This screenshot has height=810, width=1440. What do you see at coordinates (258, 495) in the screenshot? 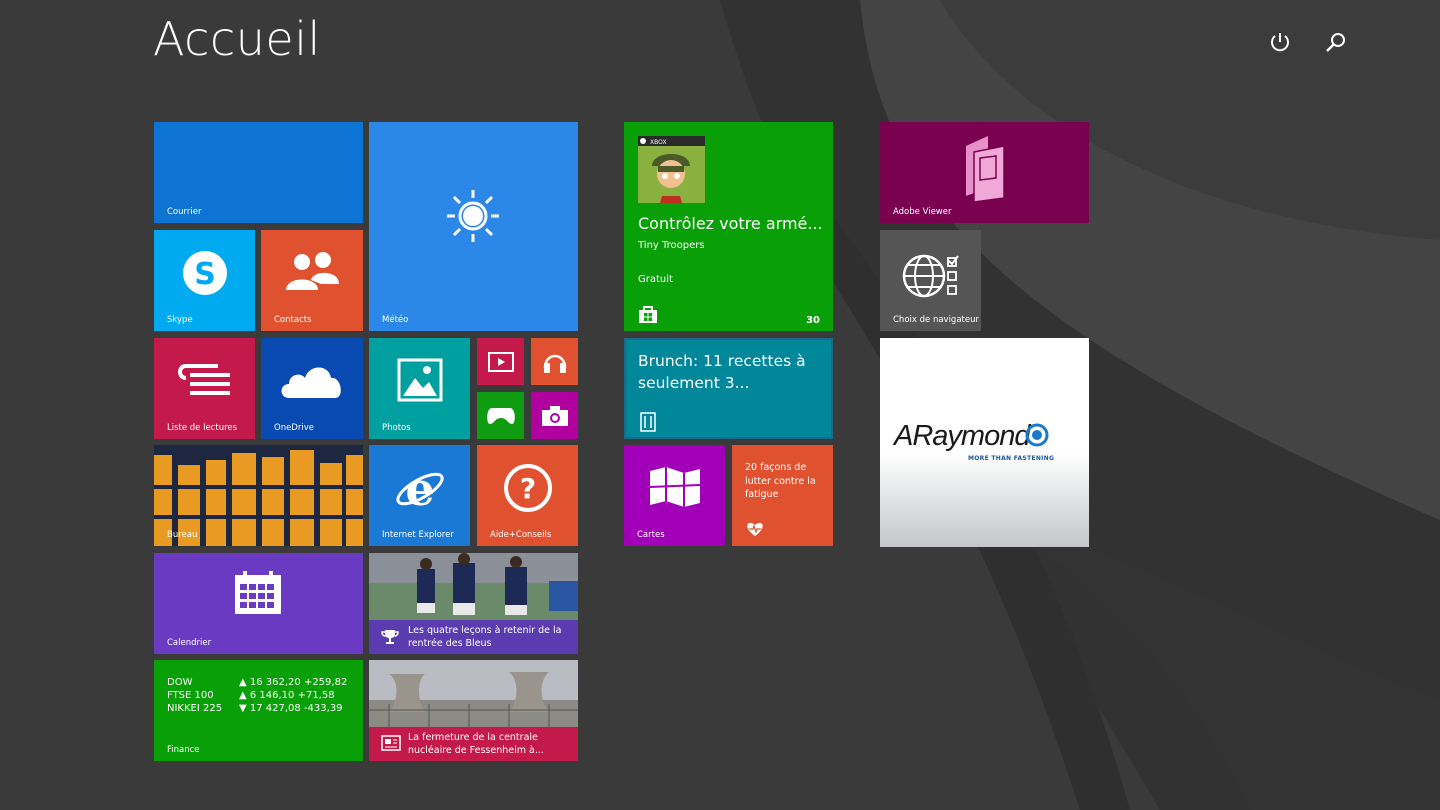
I see `tile-desktop: Bureau` at bounding box center [258, 495].